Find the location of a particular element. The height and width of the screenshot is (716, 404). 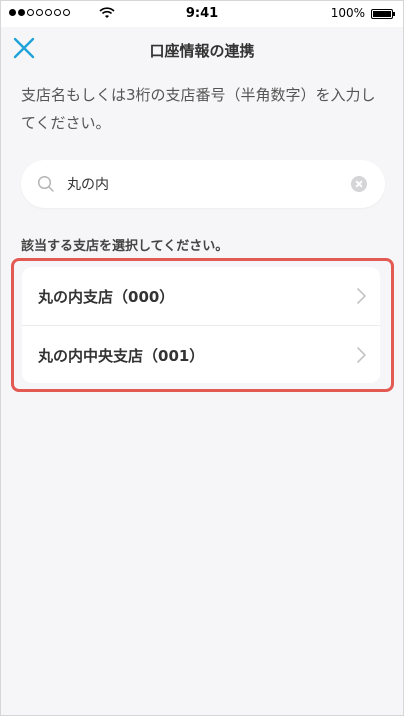

status-bar: 9:41 100% is located at coordinates (202, 14).